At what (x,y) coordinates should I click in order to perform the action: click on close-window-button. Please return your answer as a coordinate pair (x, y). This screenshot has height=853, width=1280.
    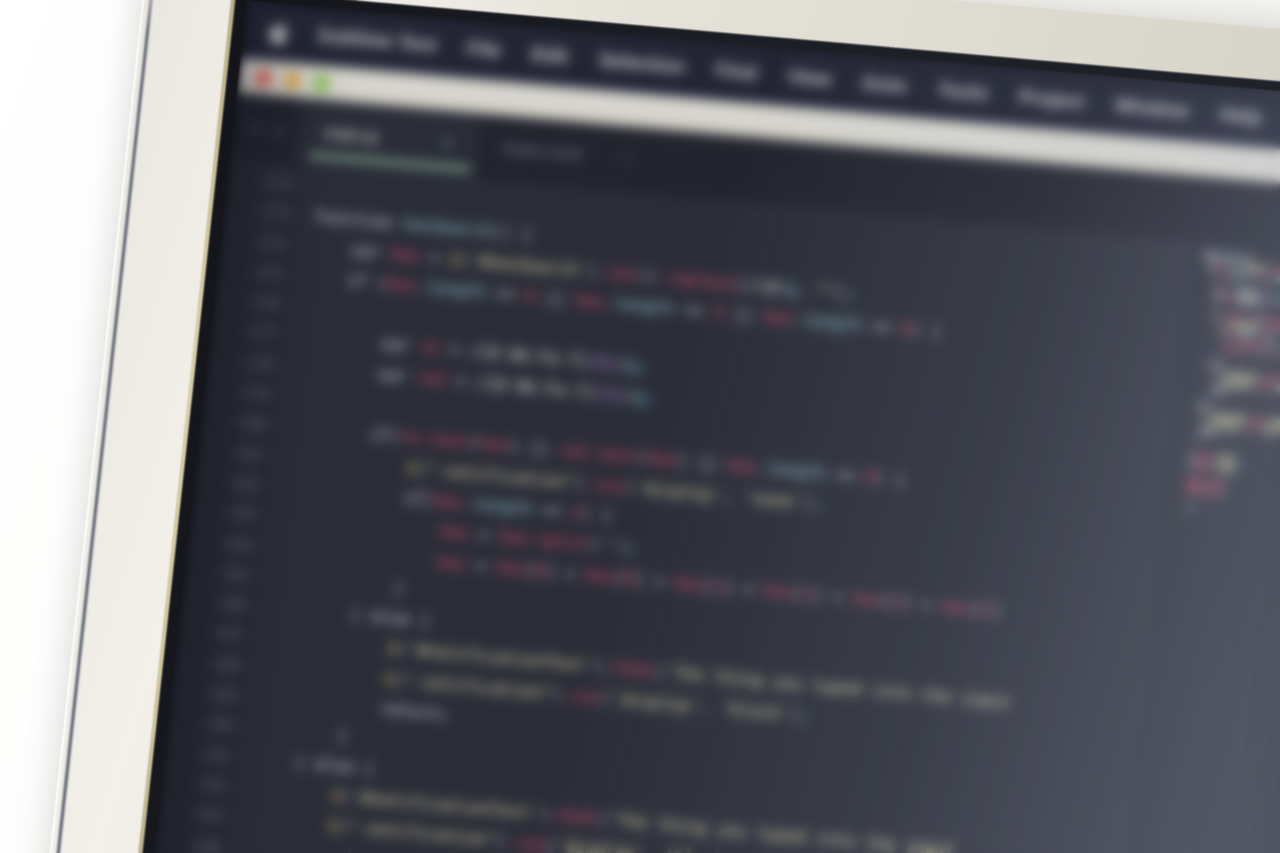
    Looking at the image, I should click on (263, 77).